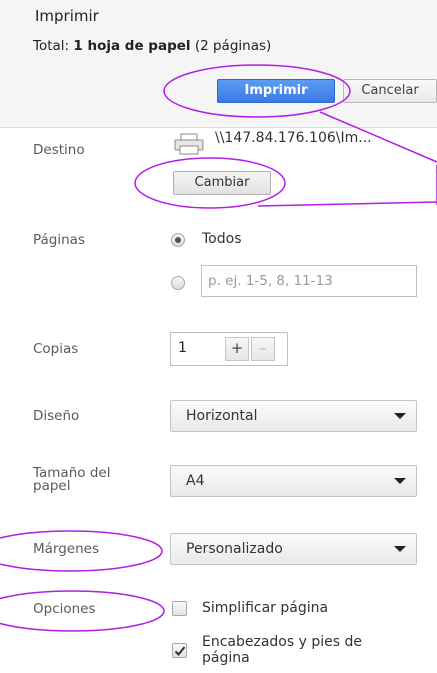  What do you see at coordinates (132, 46) in the screenshot?
I see `total-sheets: 1 hoja de papel` at bounding box center [132, 46].